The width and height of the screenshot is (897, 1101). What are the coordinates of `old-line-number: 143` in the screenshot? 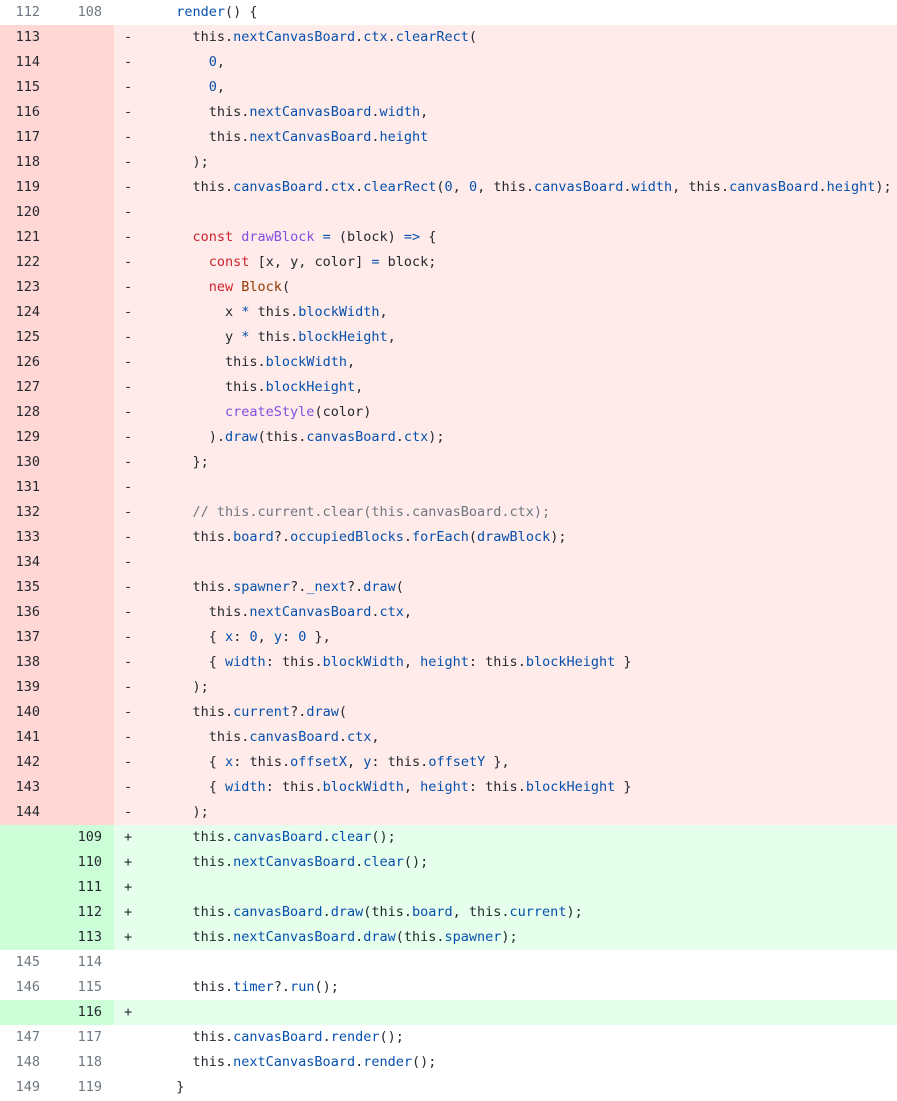 It's located at (28, 787).